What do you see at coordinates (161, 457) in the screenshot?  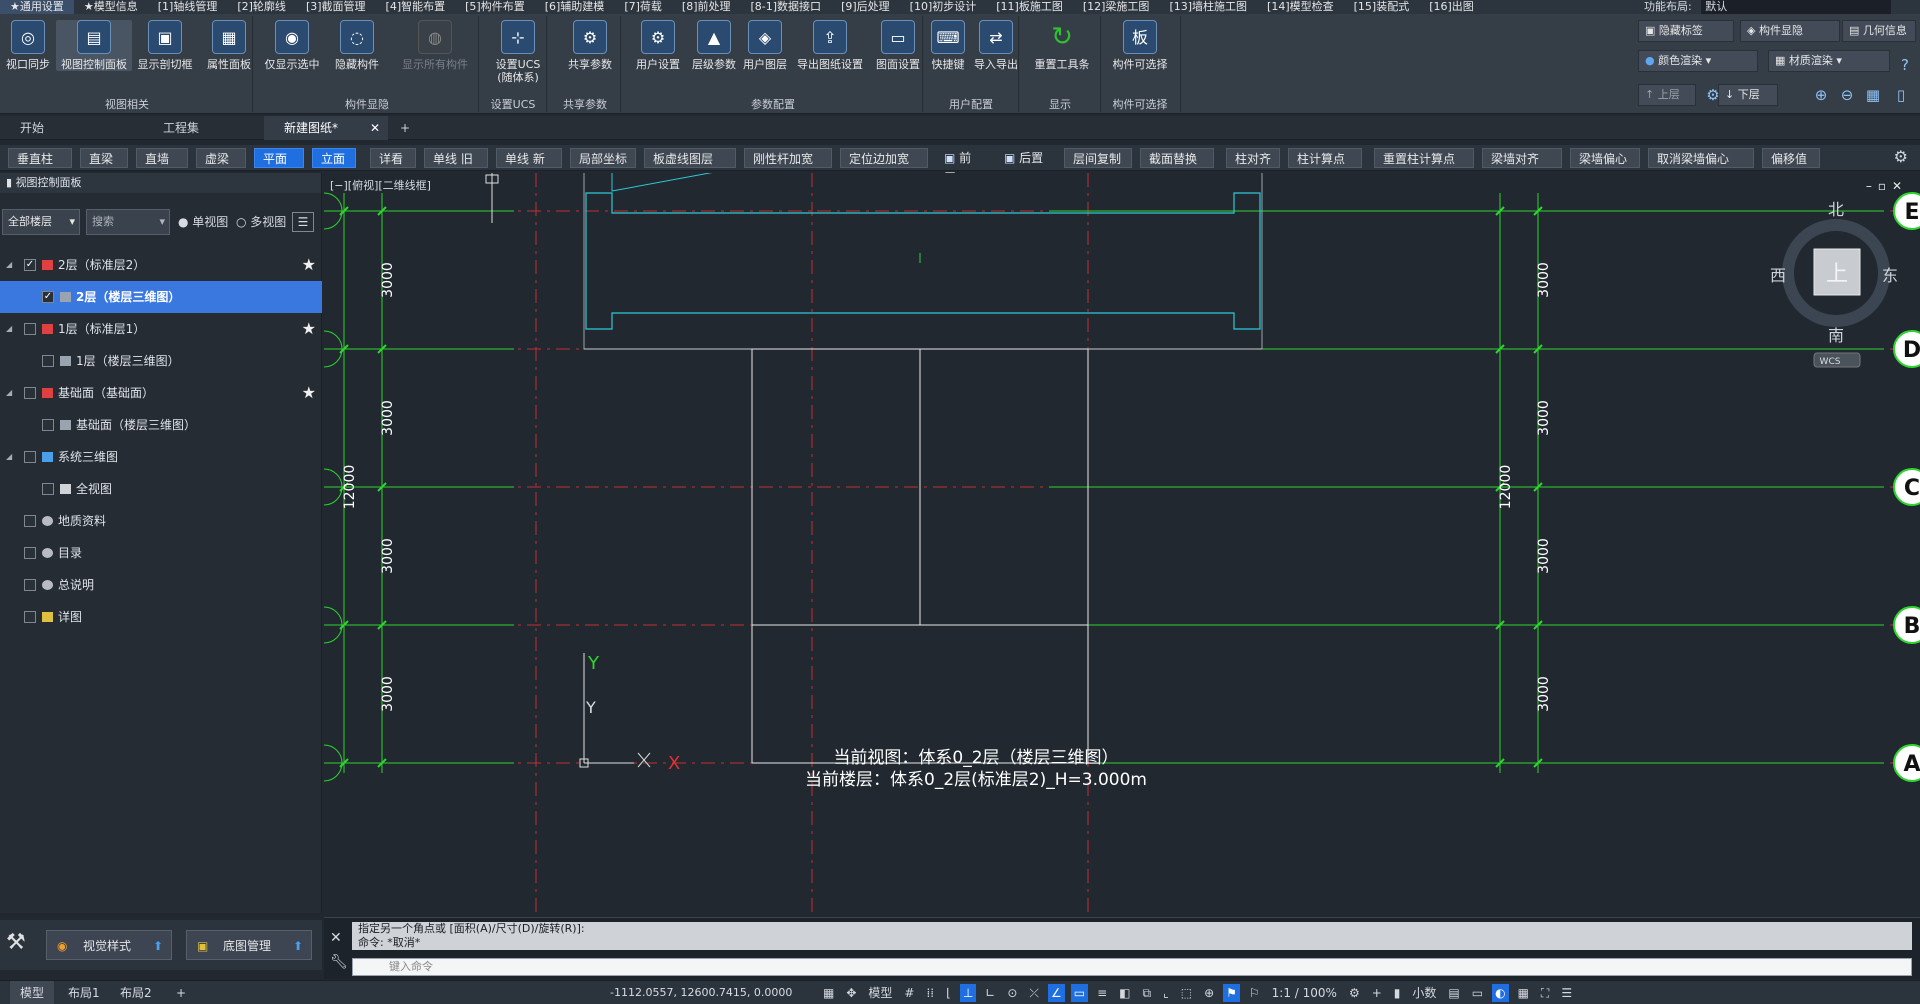 I see `tree-item: ◢ 系统三维图` at bounding box center [161, 457].